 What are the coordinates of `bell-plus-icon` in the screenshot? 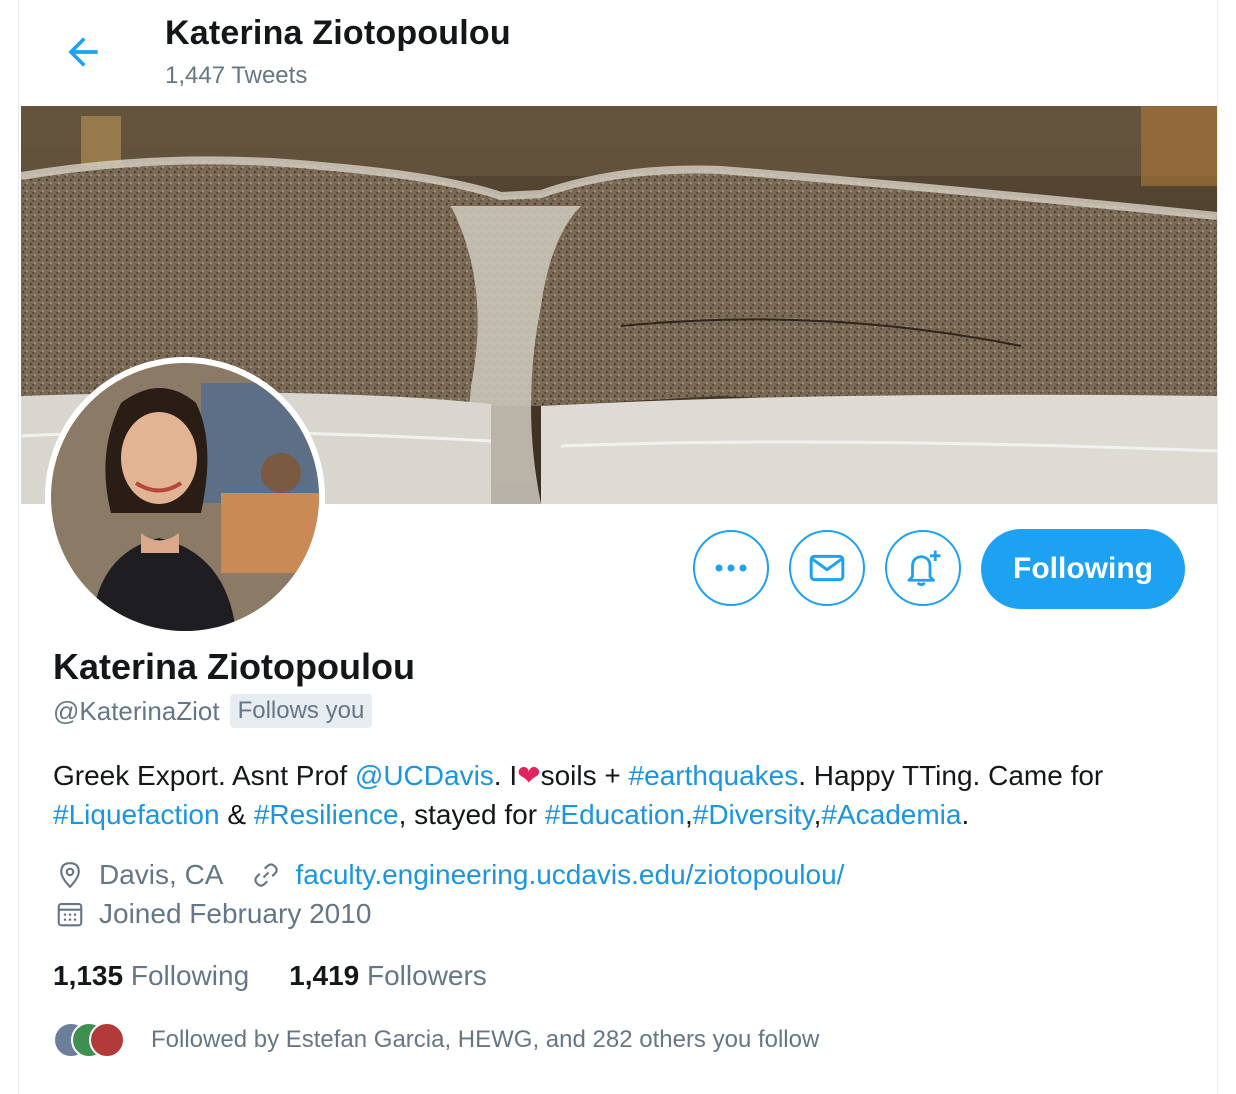 It's located at (924, 568).